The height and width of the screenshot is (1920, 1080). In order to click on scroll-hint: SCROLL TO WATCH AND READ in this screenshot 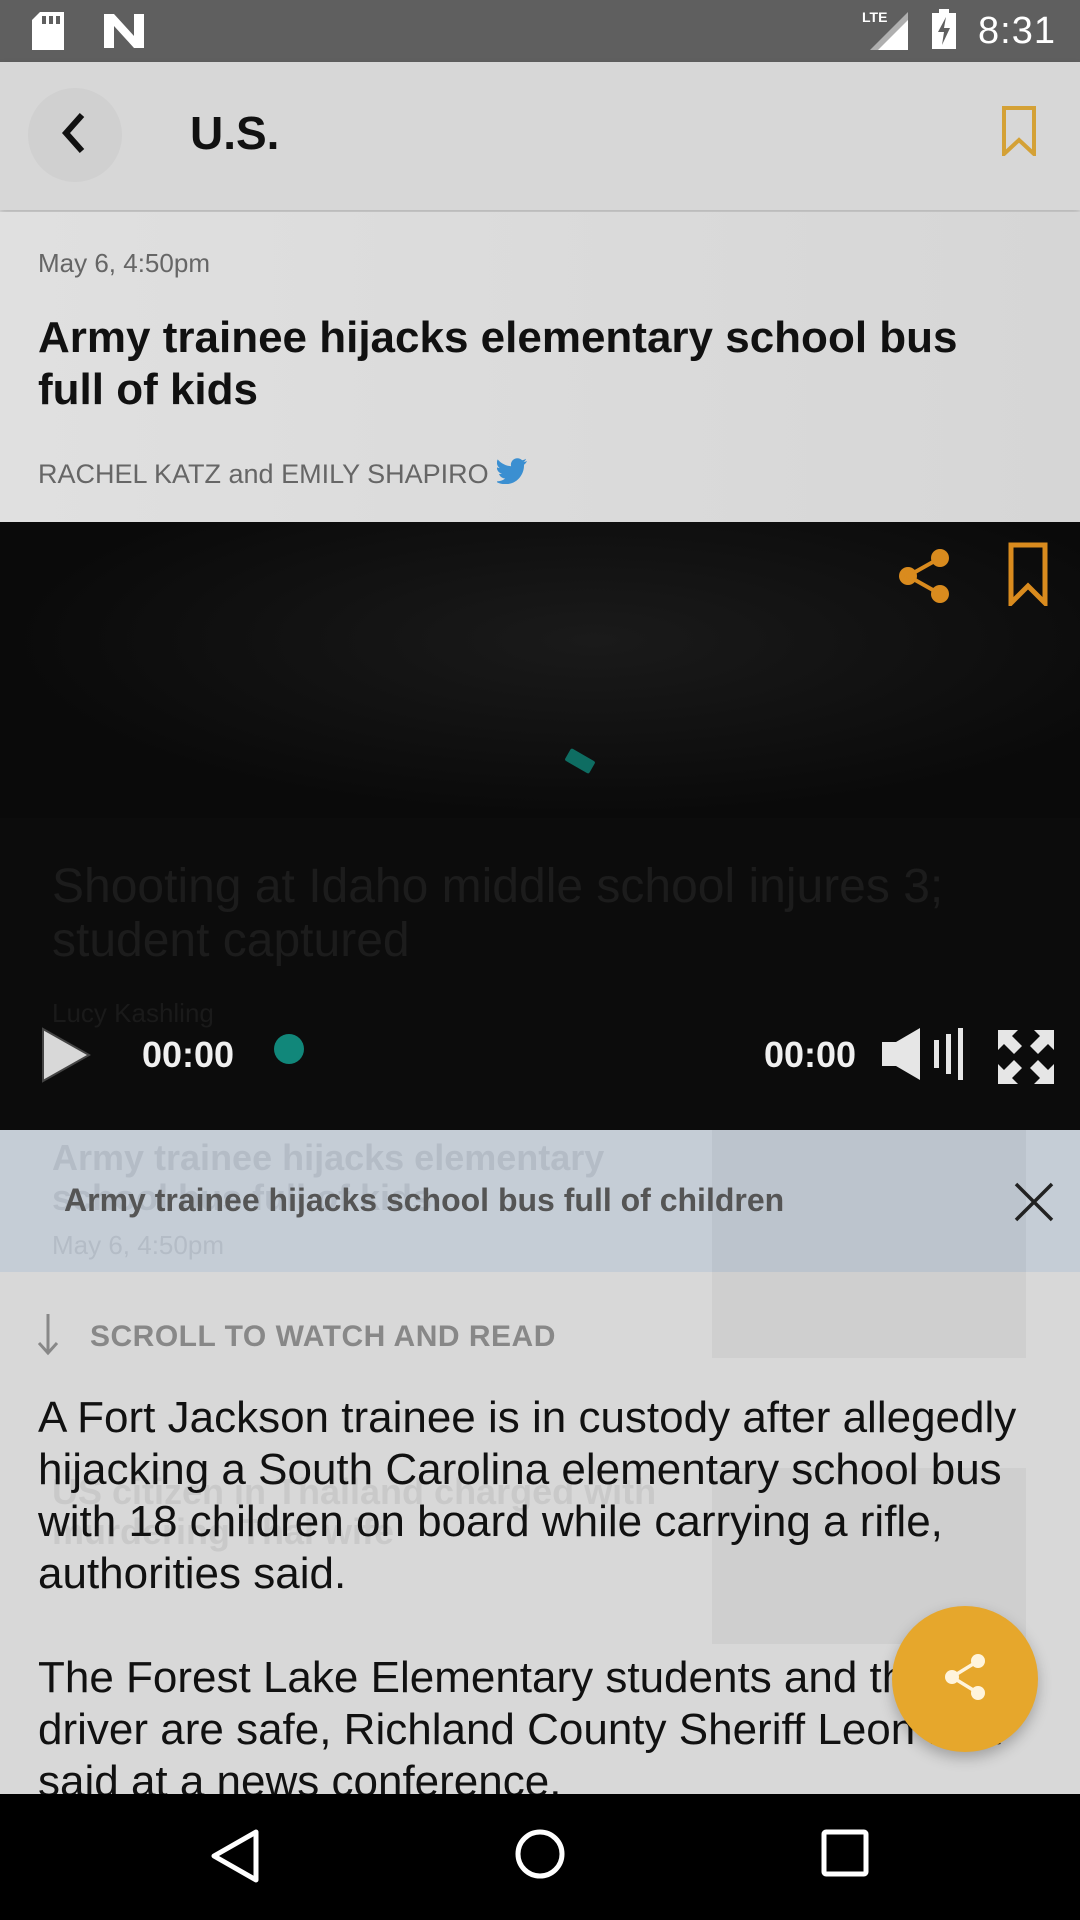, I will do `click(296, 1336)`.